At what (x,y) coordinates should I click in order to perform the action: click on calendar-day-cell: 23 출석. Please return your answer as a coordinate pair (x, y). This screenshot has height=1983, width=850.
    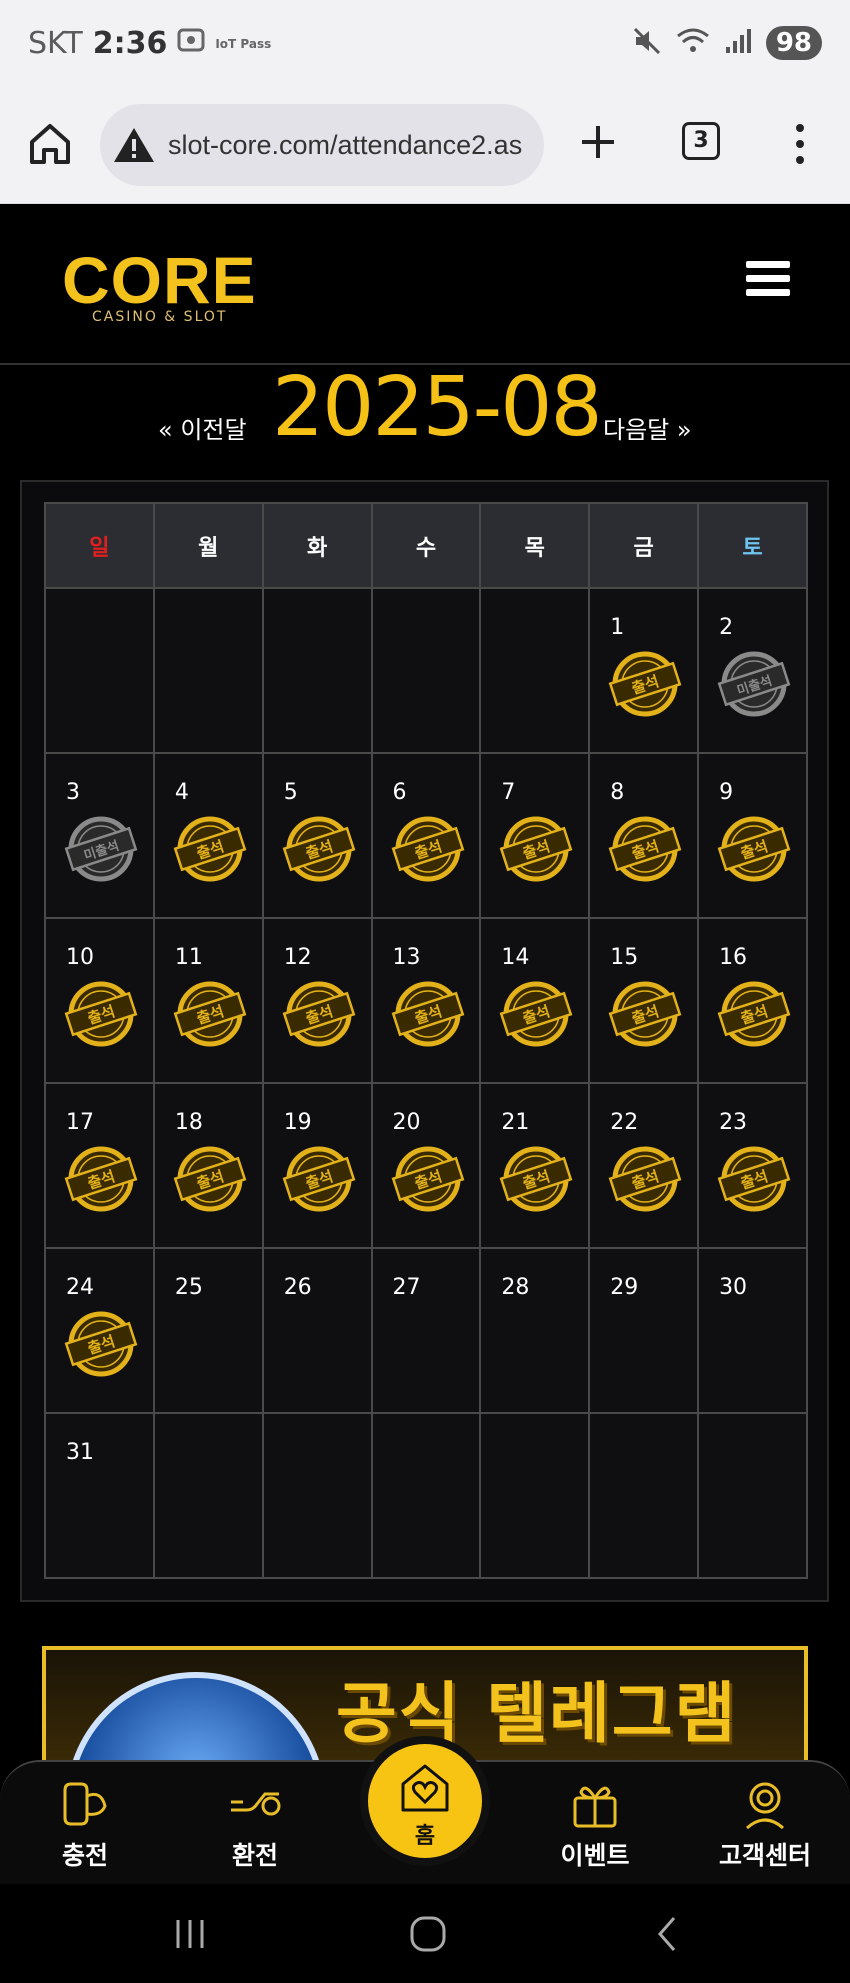
    Looking at the image, I should click on (752, 1165).